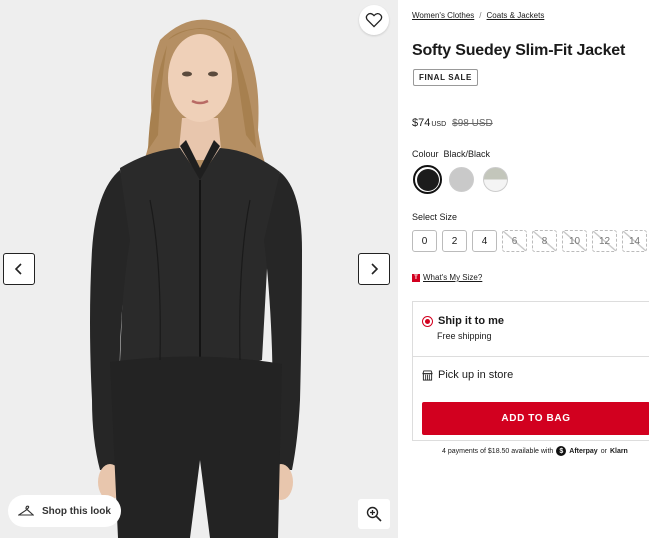  What do you see at coordinates (619, 451) in the screenshot?
I see `klarna-label: Klarn` at bounding box center [619, 451].